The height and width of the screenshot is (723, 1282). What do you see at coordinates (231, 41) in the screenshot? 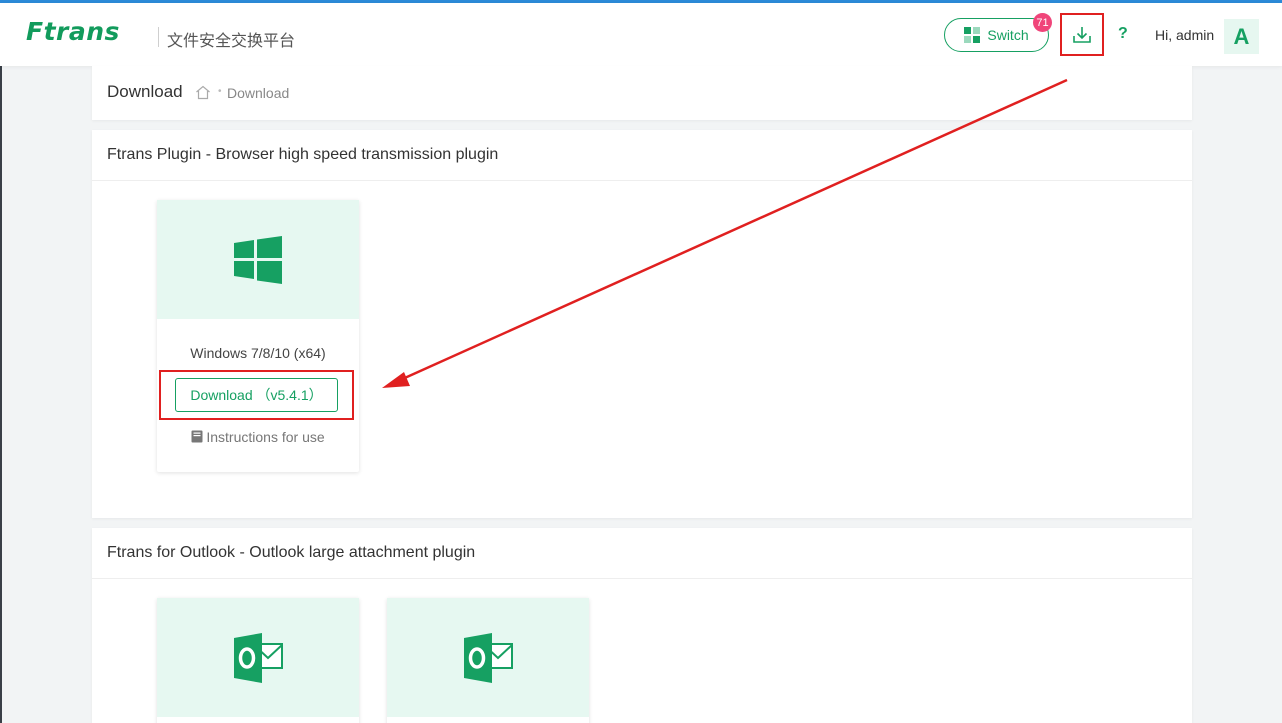
I see `app-subtitle: 文件安全交换平台` at bounding box center [231, 41].